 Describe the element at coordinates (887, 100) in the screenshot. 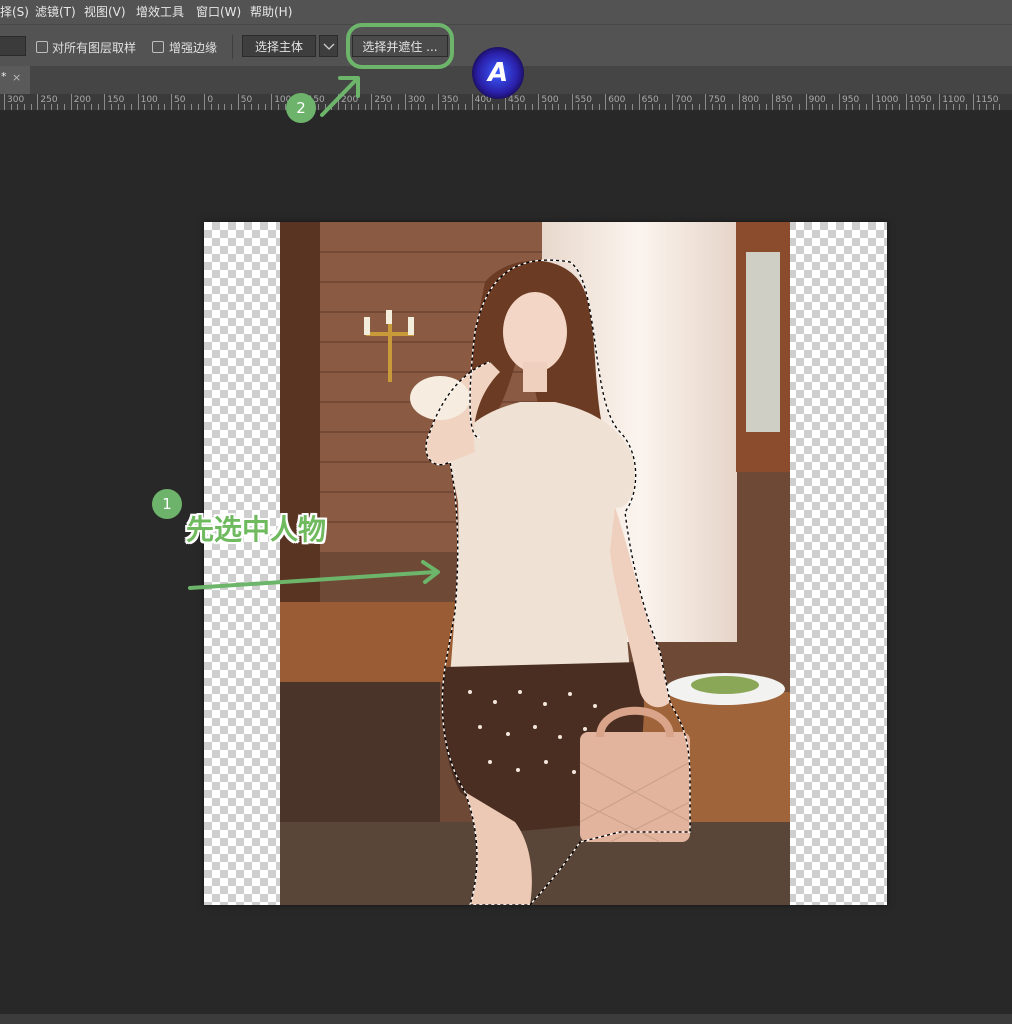

I see `ruler-label: 1000` at that location.